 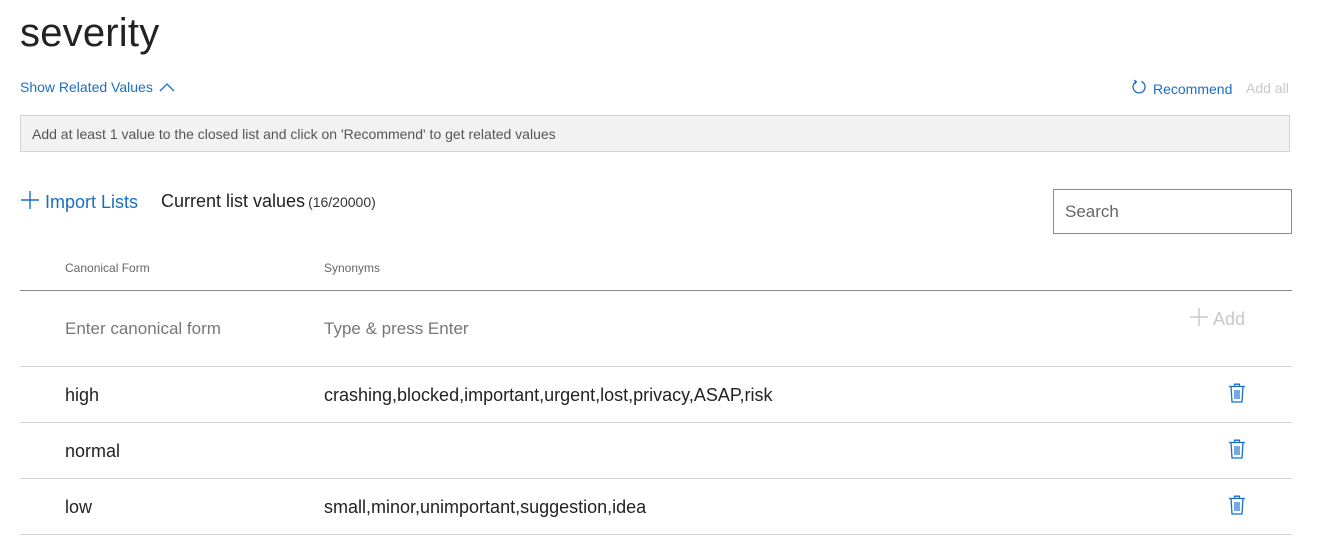 I want to click on show-related-values-toggle: Show Related Values, so click(x=97, y=87).